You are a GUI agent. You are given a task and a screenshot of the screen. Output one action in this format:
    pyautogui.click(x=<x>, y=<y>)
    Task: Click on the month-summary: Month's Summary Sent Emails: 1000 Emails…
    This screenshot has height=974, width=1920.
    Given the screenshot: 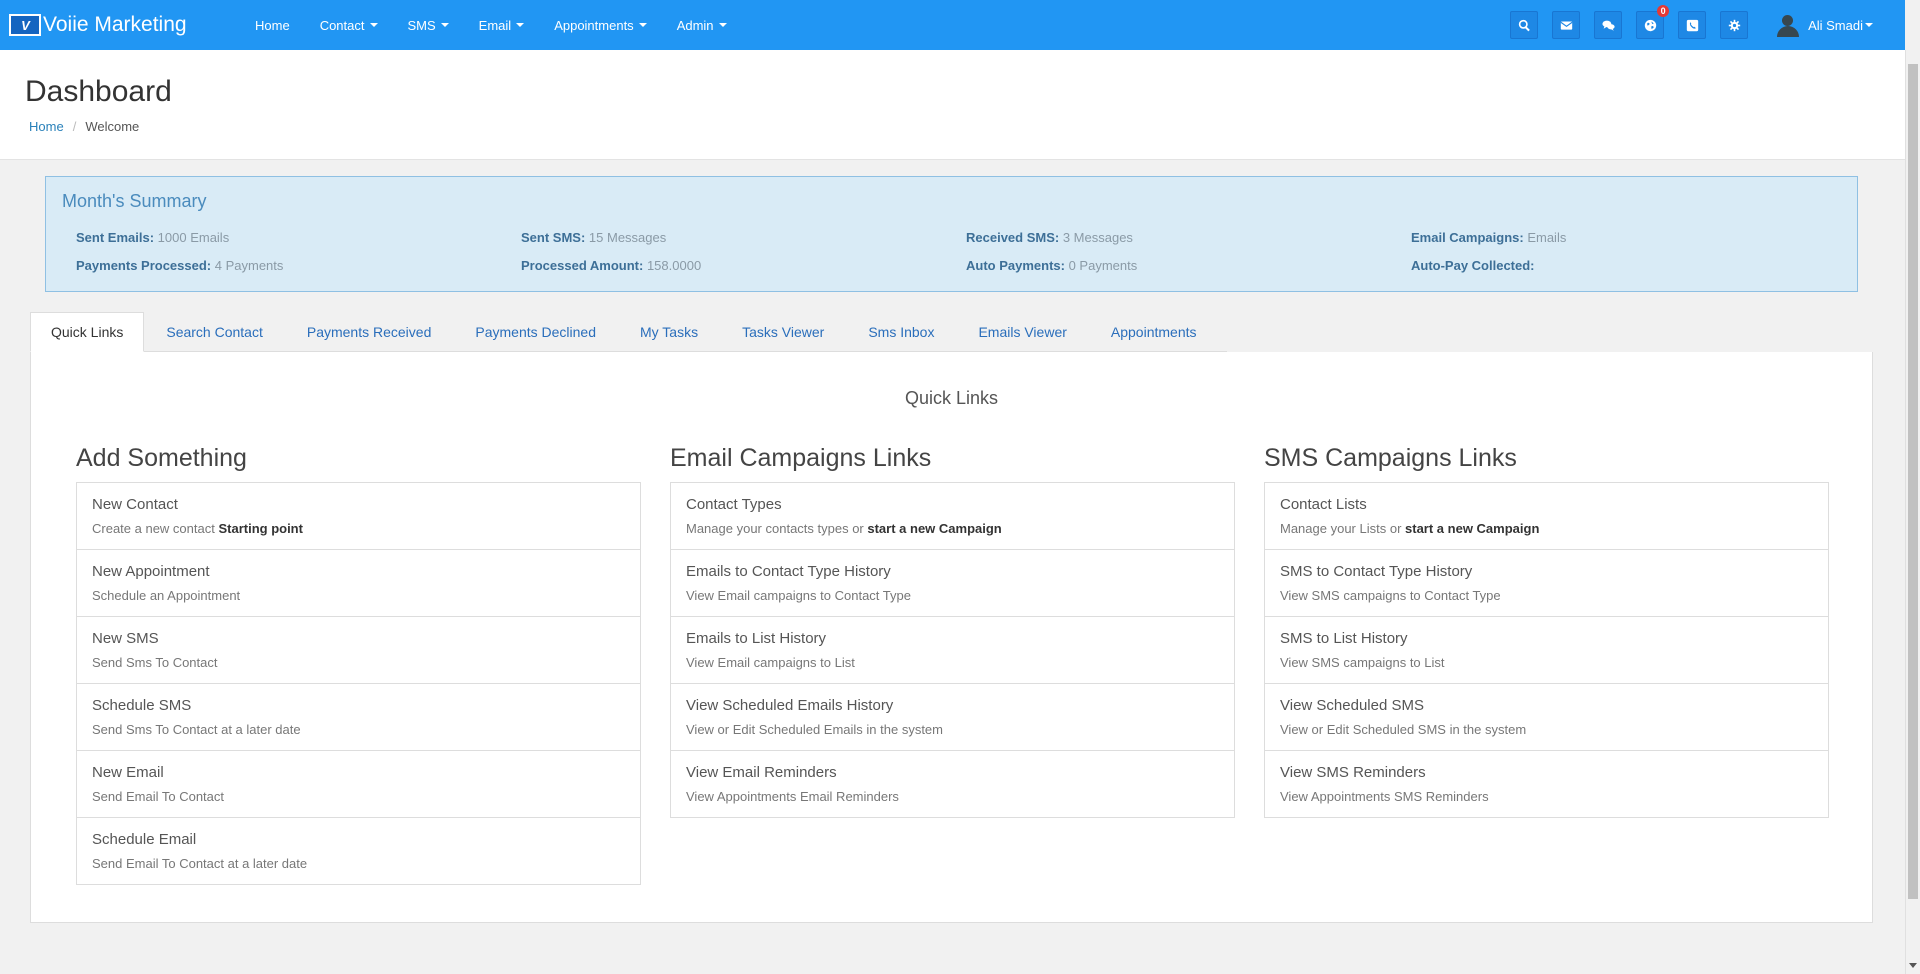 What is the action you would take?
    pyautogui.click(x=951, y=234)
    